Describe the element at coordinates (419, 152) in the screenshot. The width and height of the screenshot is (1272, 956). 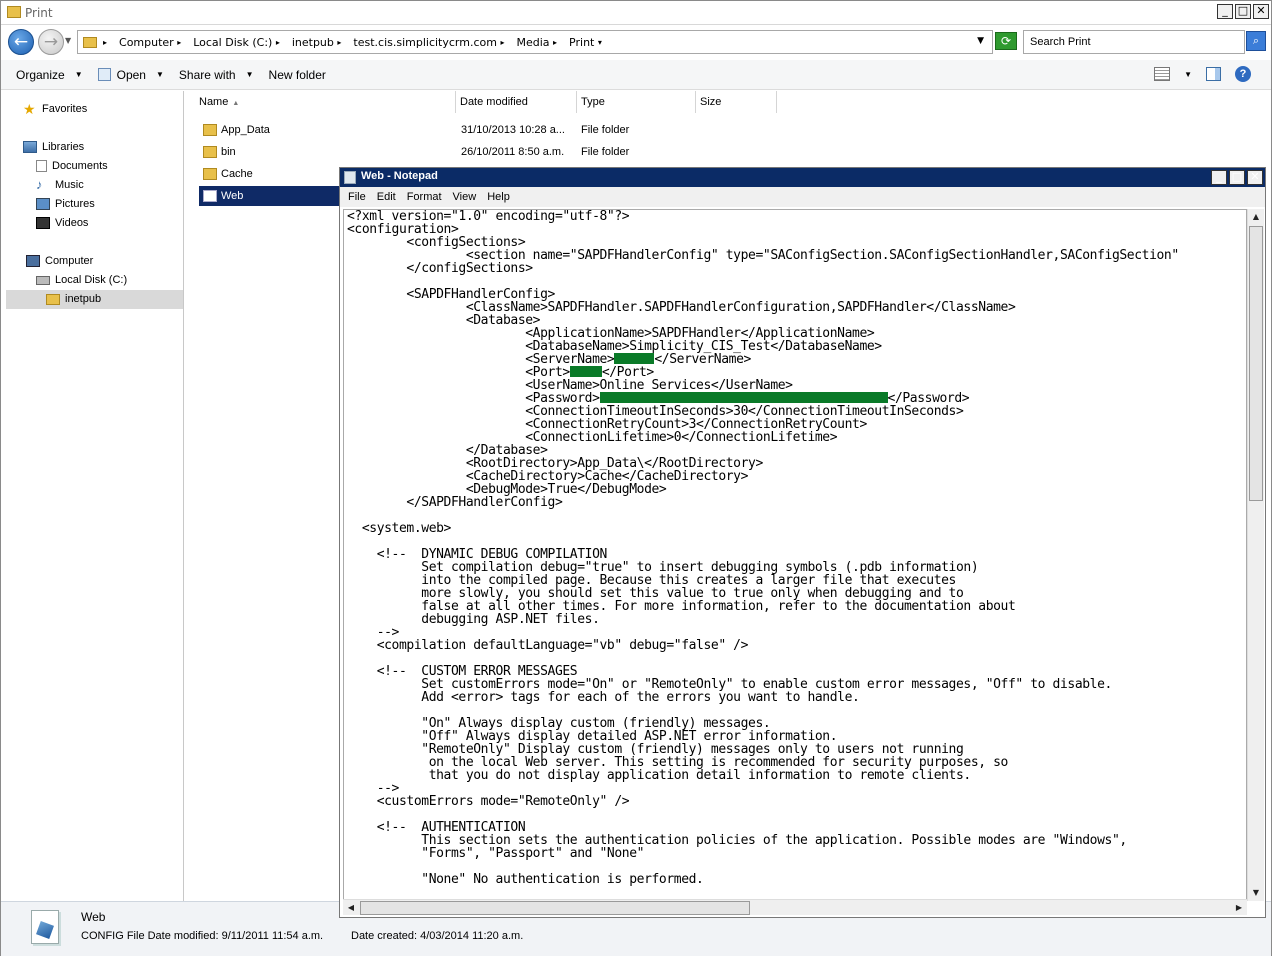
I see `file-row-bin: bin 26/10/2011 8:50 a.m. File folder` at that location.